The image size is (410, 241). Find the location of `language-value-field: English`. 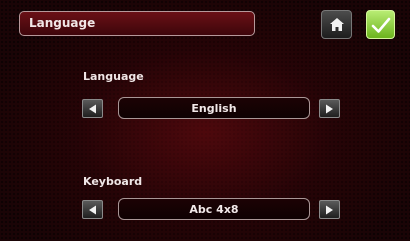

language-value-field: English is located at coordinates (214, 108).